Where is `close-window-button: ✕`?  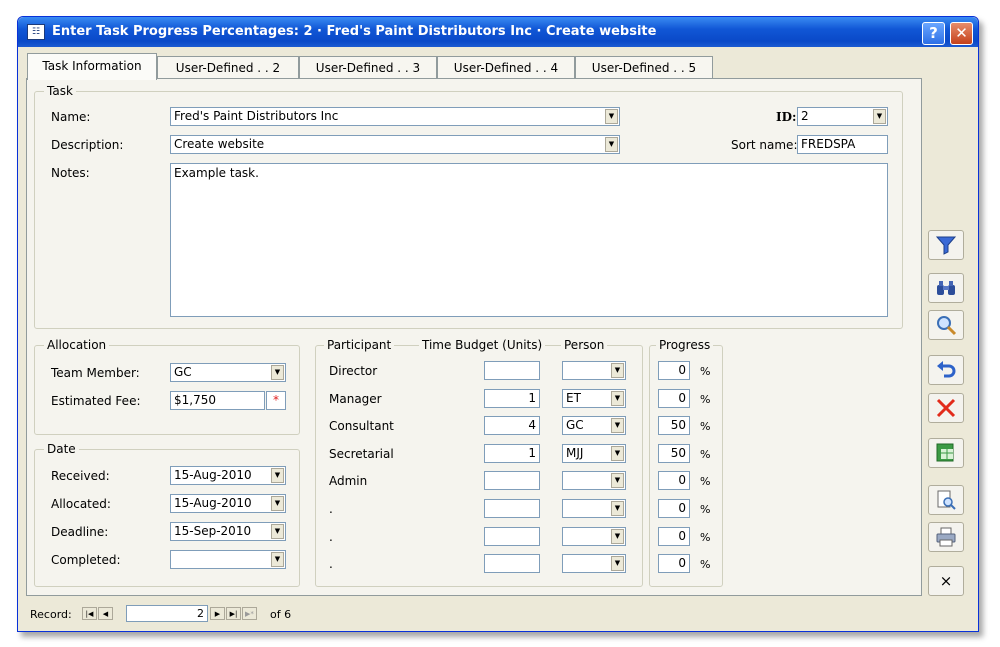
close-window-button: ✕ is located at coordinates (961, 33).